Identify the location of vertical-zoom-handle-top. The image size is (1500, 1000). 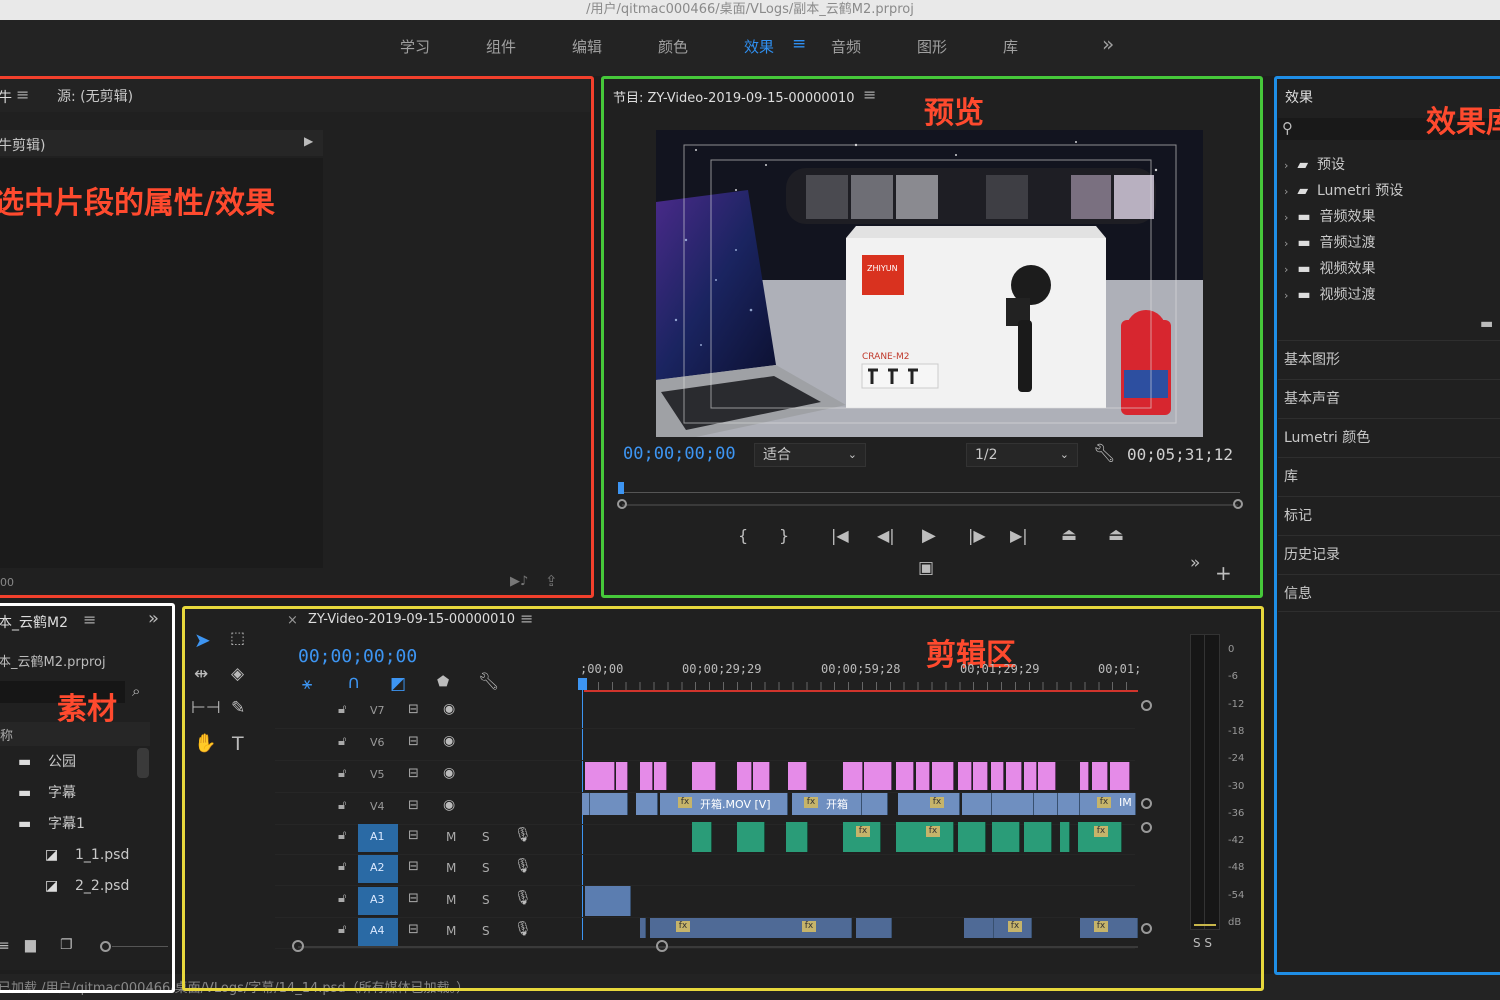
(1146, 705).